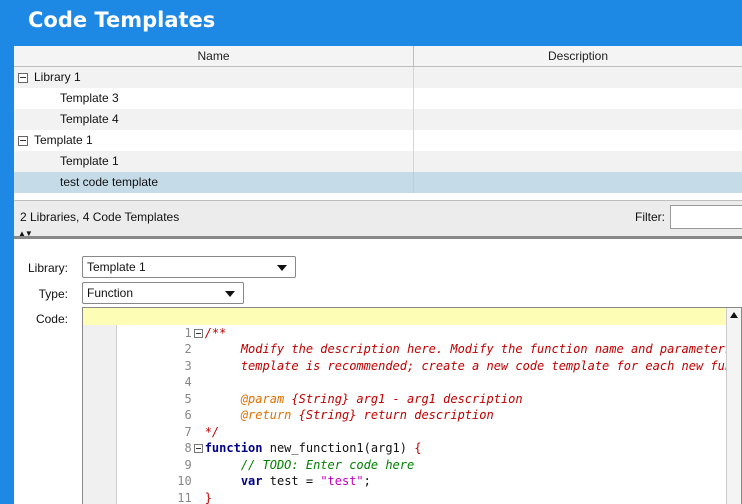  Describe the element at coordinates (214, 56) in the screenshot. I see `column-header-name: Name` at that location.